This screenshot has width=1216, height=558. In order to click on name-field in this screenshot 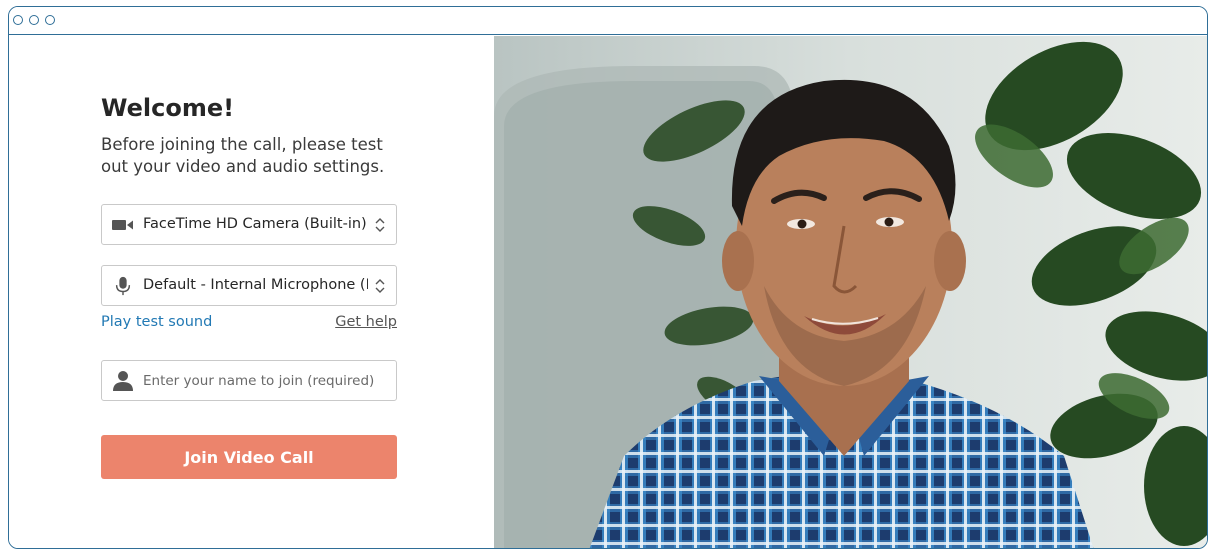, I will do `click(249, 380)`.